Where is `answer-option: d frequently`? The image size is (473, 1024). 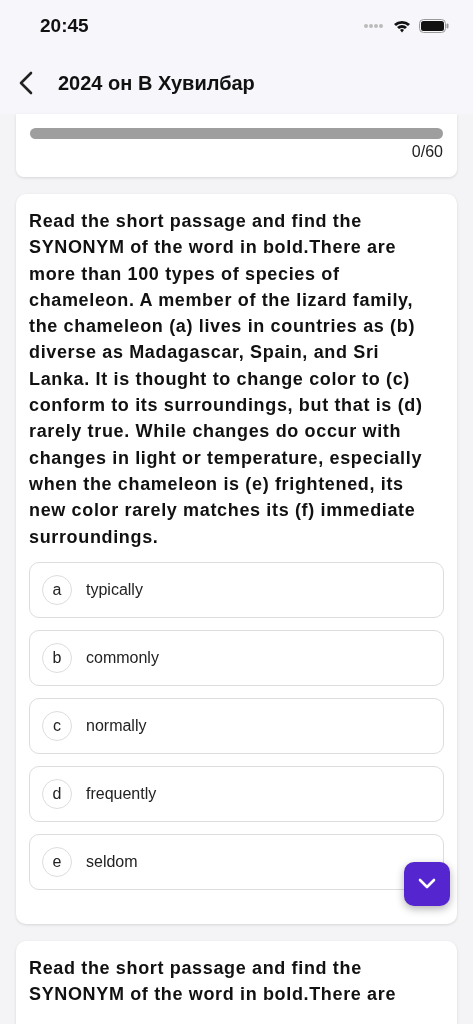 answer-option: d frequently is located at coordinates (236, 793).